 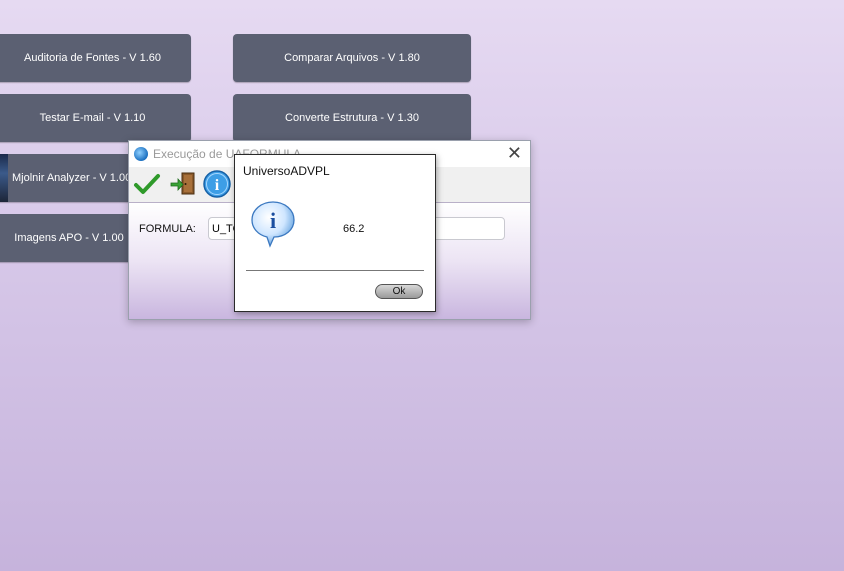 What do you see at coordinates (399, 291) in the screenshot?
I see `ok-button: Ok` at bounding box center [399, 291].